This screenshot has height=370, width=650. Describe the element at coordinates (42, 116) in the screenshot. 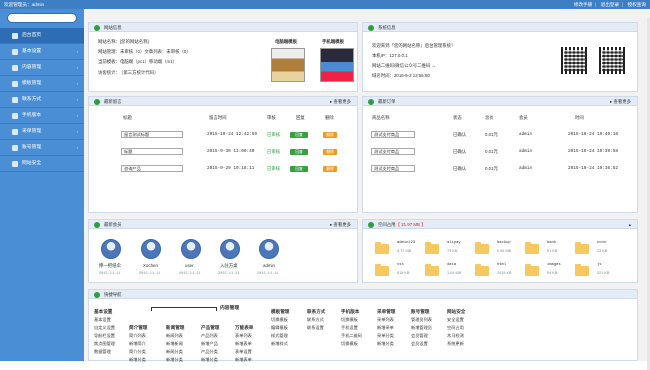

I see `sidebar-item-mobile: 手机版本 ›` at that location.